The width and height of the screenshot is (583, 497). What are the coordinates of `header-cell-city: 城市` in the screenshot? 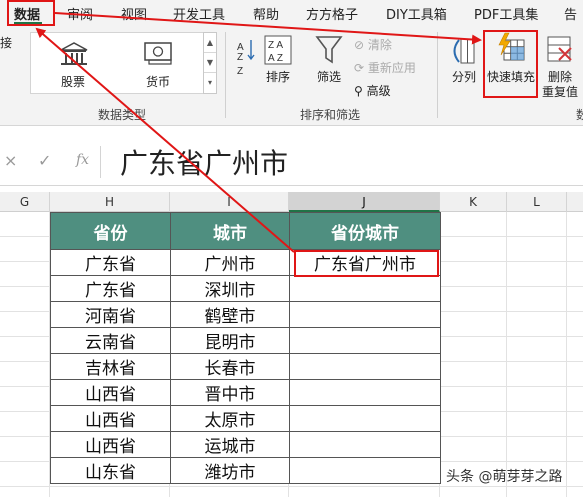 It's located at (230, 231).